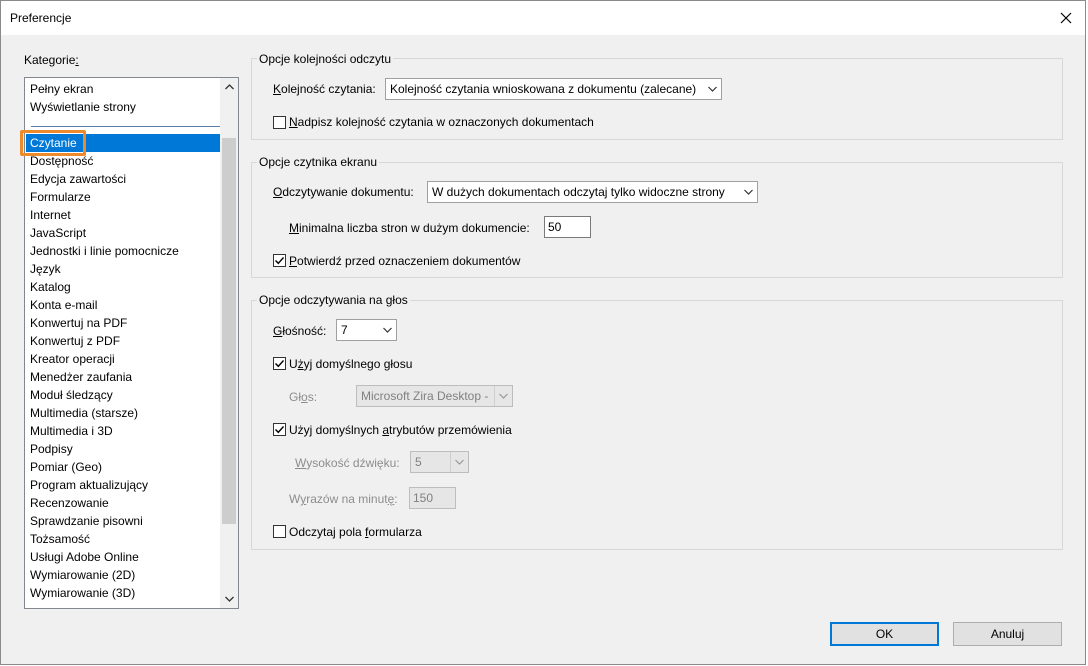 The height and width of the screenshot is (666, 1088). I want to click on wpm-label: Wyrazów na minutę:, so click(343, 499).